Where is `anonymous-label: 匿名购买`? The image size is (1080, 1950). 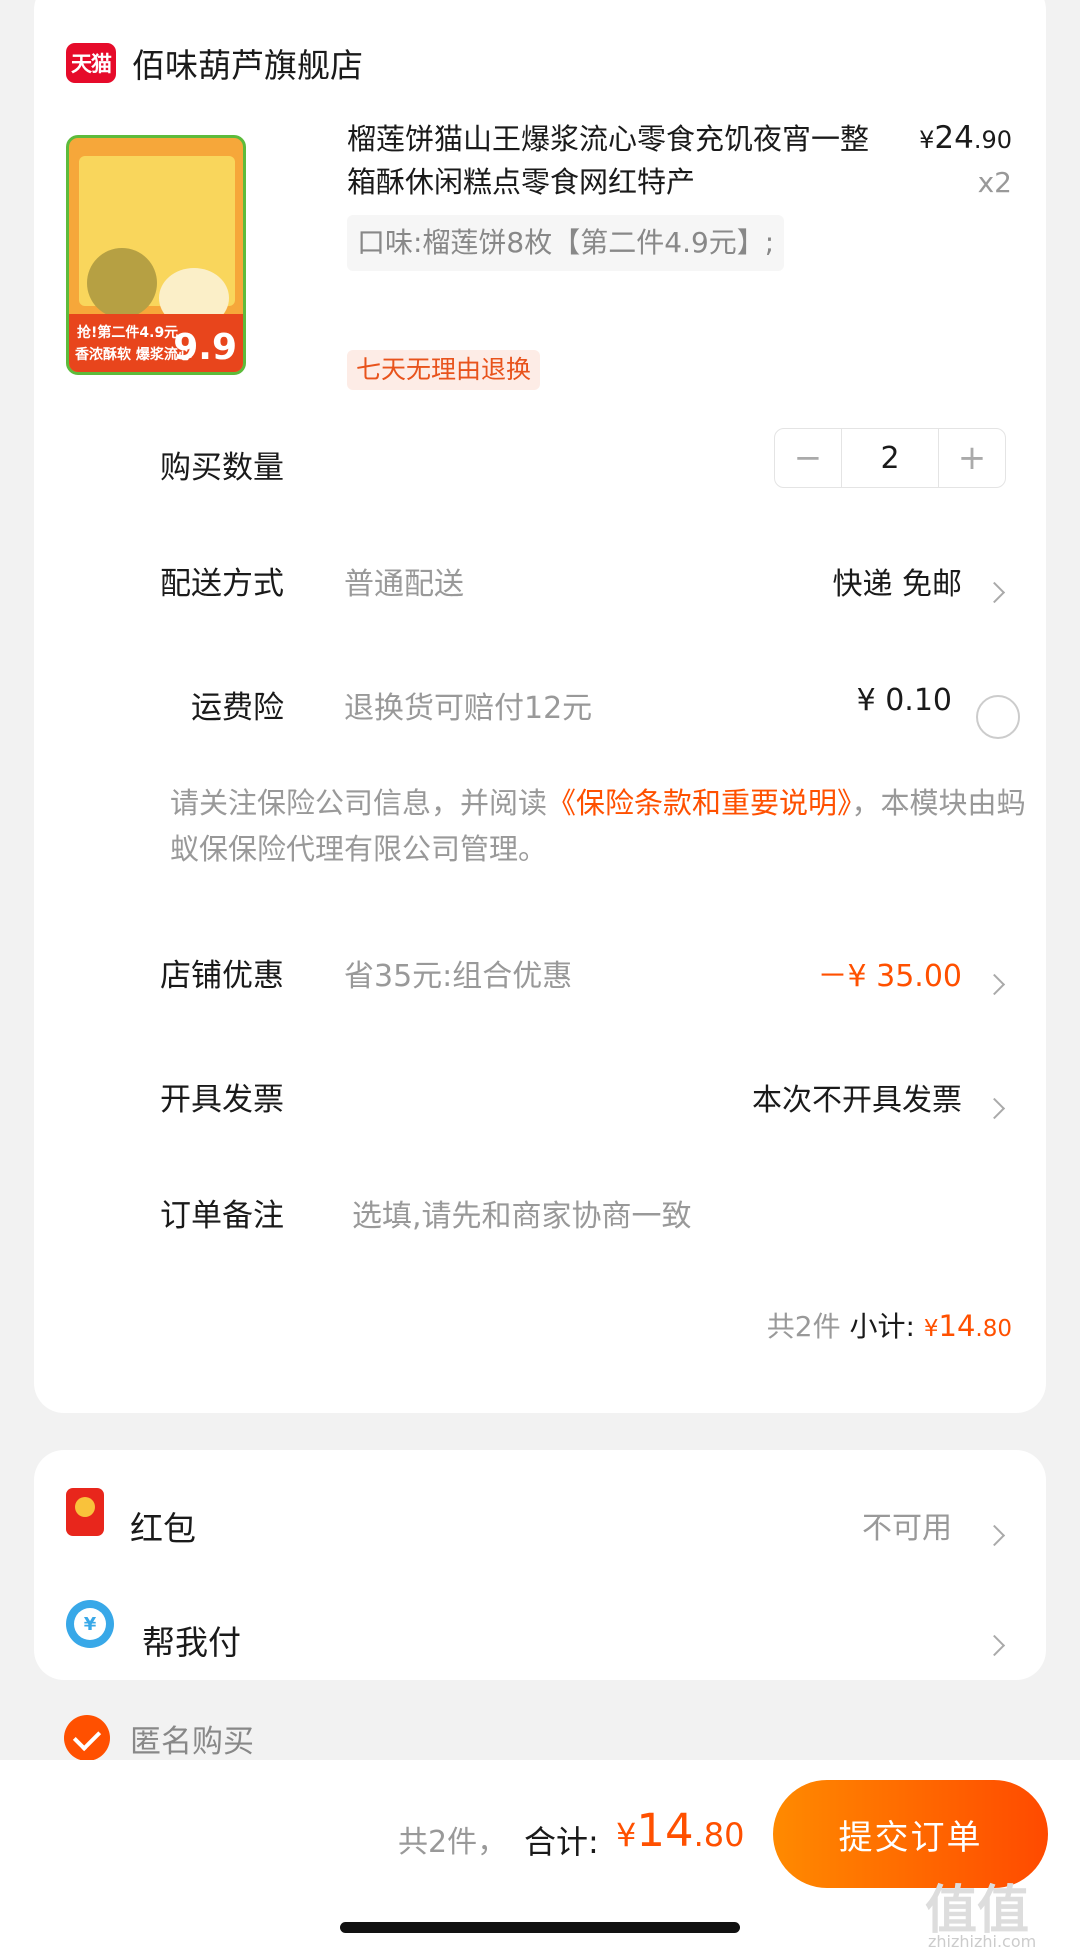
anonymous-label: 匿名购买 is located at coordinates (192, 1738).